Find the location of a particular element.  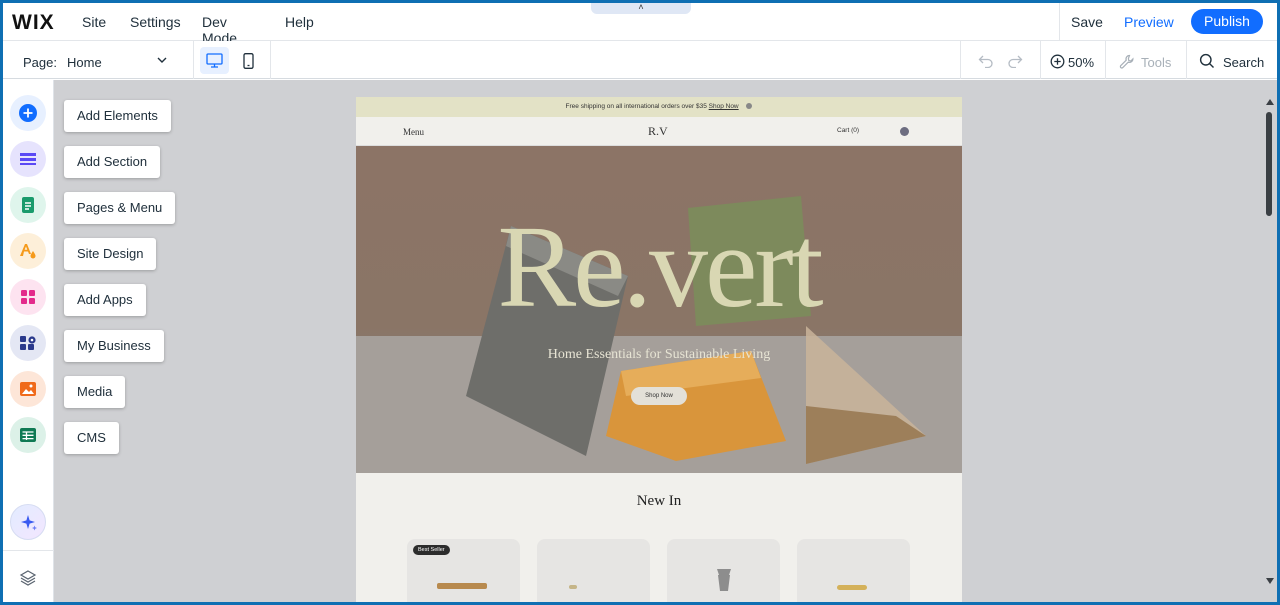

scrollbar-thumb is located at coordinates (1269, 164).